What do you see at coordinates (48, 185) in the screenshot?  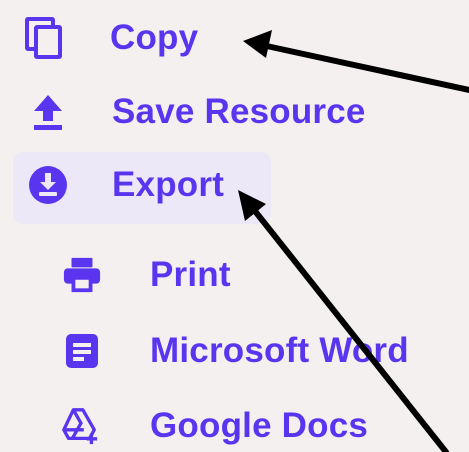 I see `download-circle-icon` at bounding box center [48, 185].